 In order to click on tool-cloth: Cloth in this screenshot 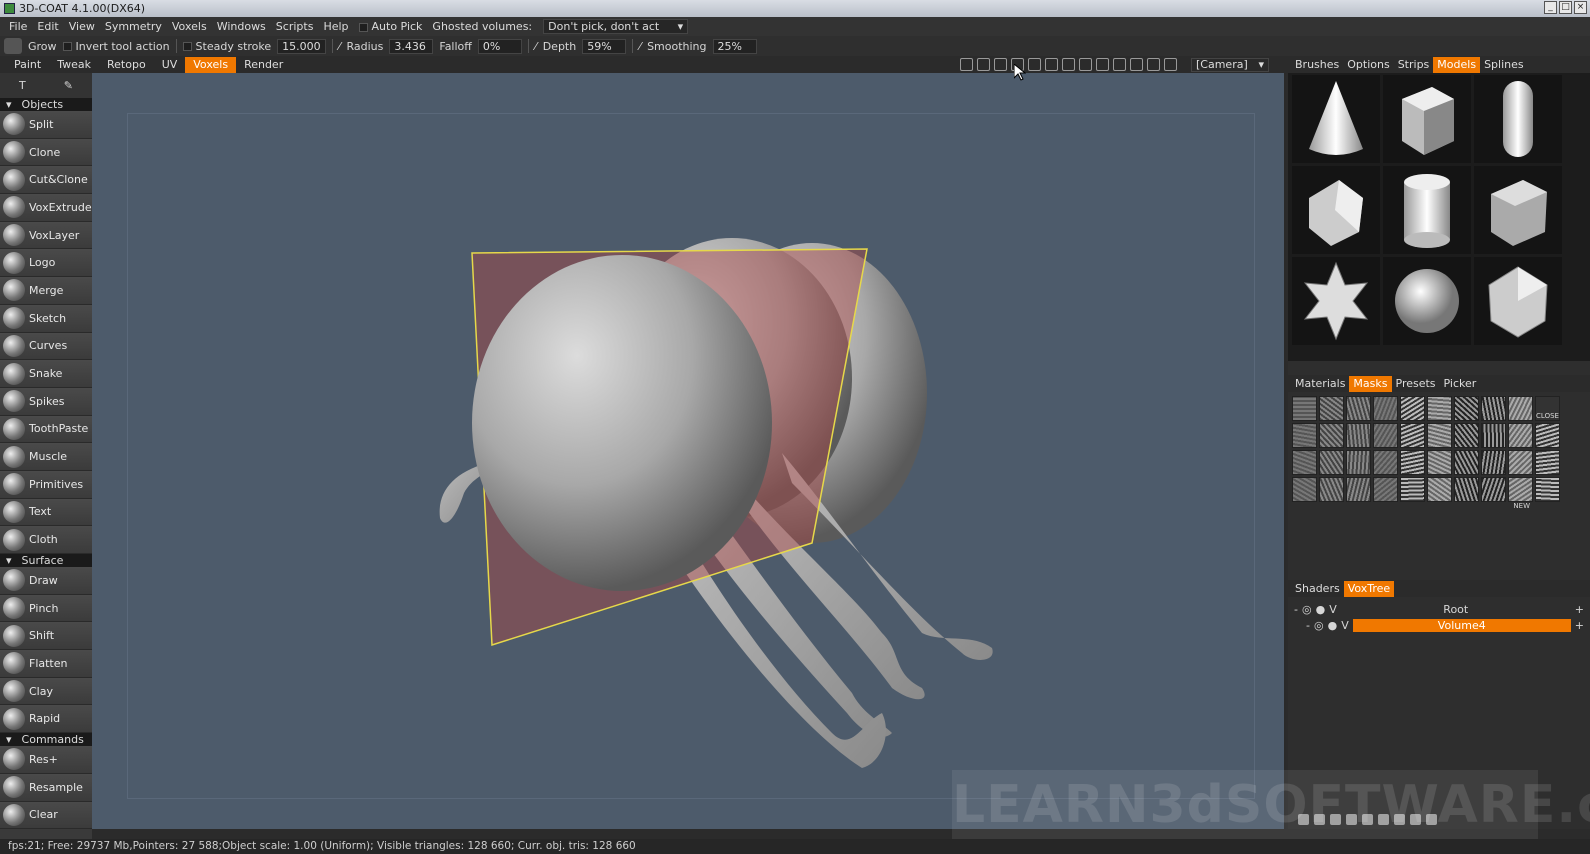, I will do `click(46, 540)`.